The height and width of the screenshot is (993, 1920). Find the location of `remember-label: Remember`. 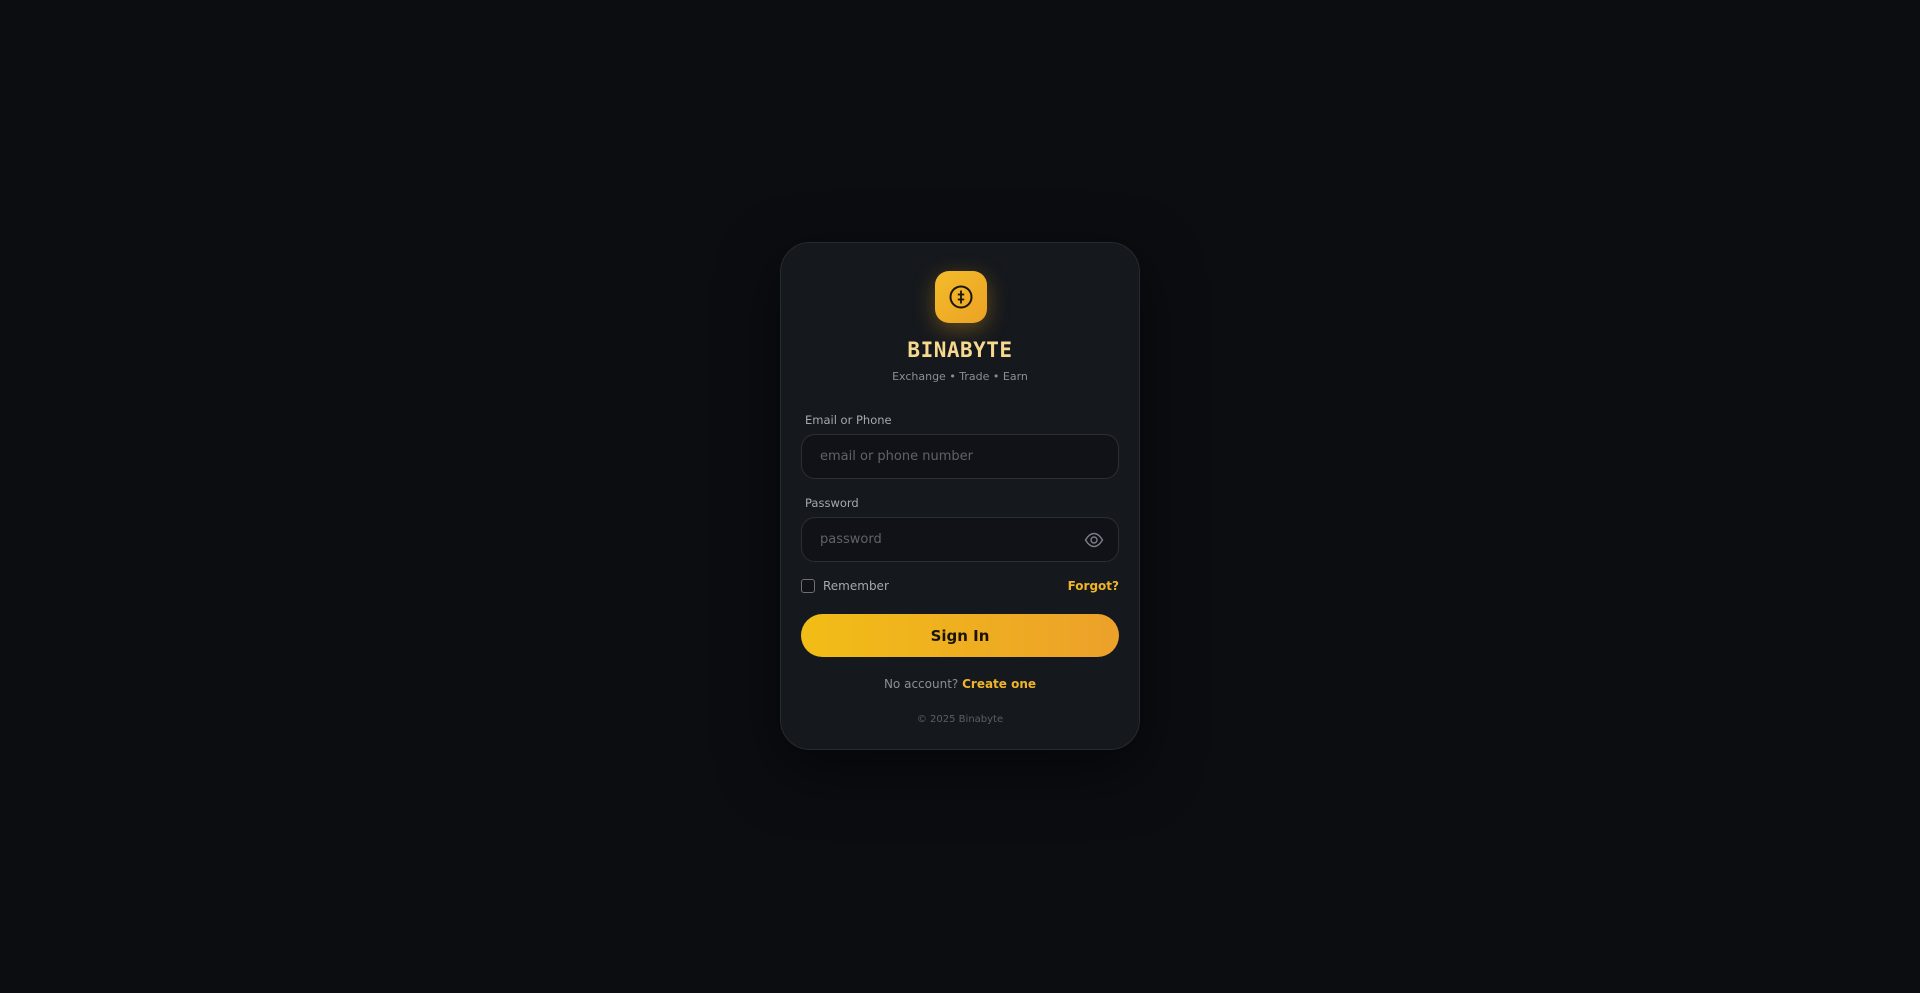

remember-label: Remember is located at coordinates (856, 586).